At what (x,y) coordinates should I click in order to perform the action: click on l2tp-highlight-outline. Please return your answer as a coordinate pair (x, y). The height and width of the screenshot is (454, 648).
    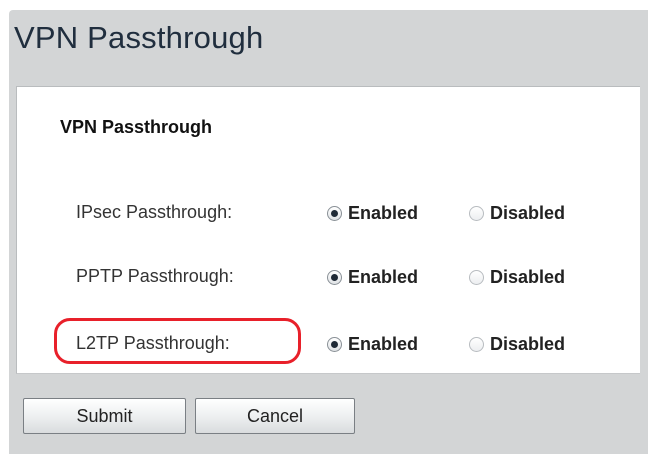
    Looking at the image, I should click on (177, 341).